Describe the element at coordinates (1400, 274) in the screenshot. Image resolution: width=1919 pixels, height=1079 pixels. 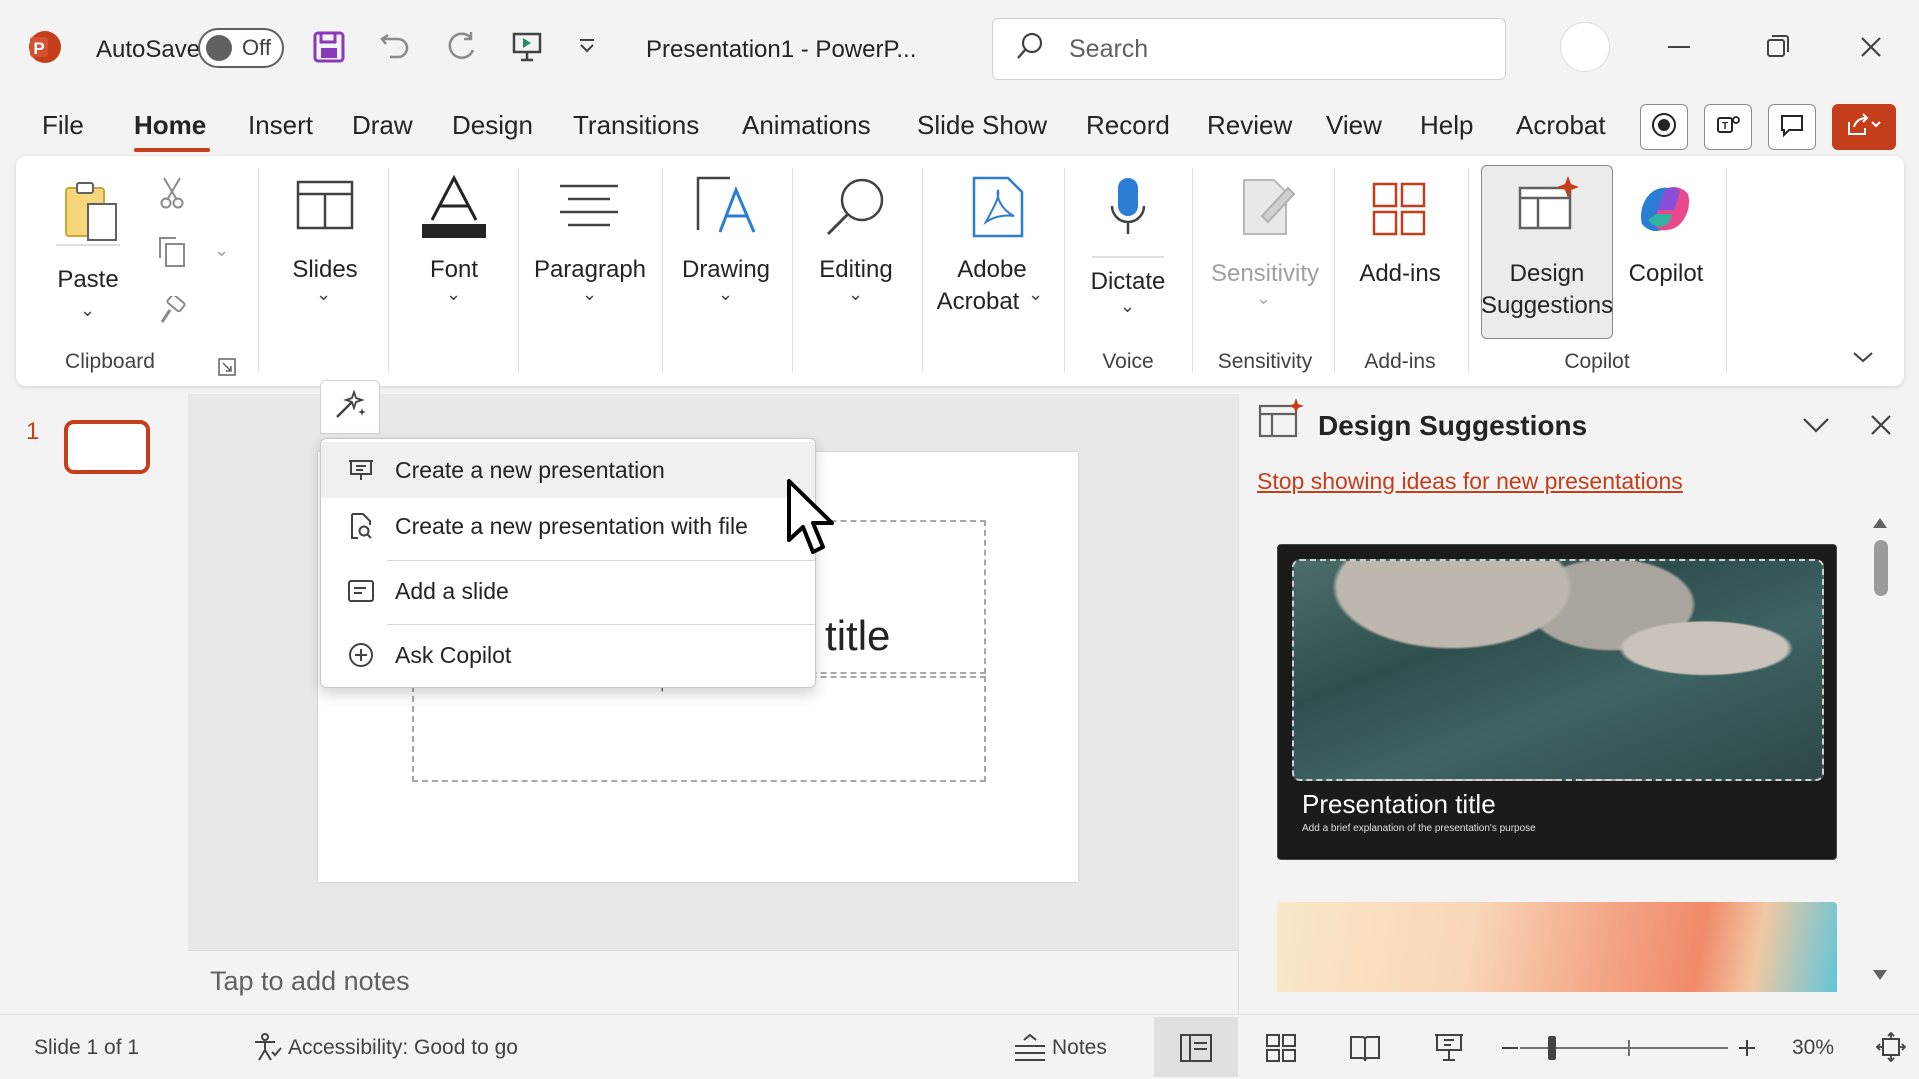
I see `addins-button: Add-ins` at that location.